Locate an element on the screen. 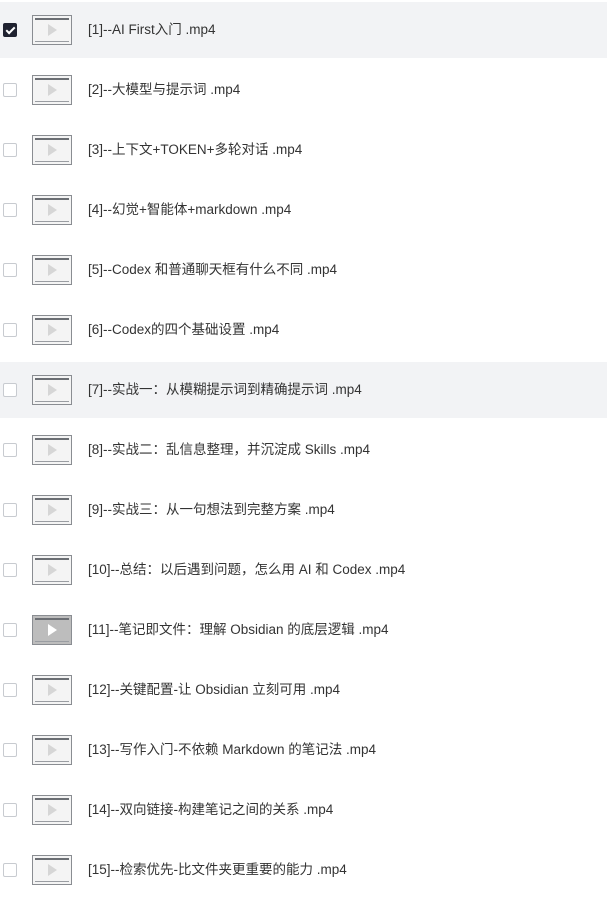 This screenshot has height=908, width=607. file-name: [8]--实战二：乱信息整理，并沉淀成 Skills .mp4 is located at coordinates (229, 450).